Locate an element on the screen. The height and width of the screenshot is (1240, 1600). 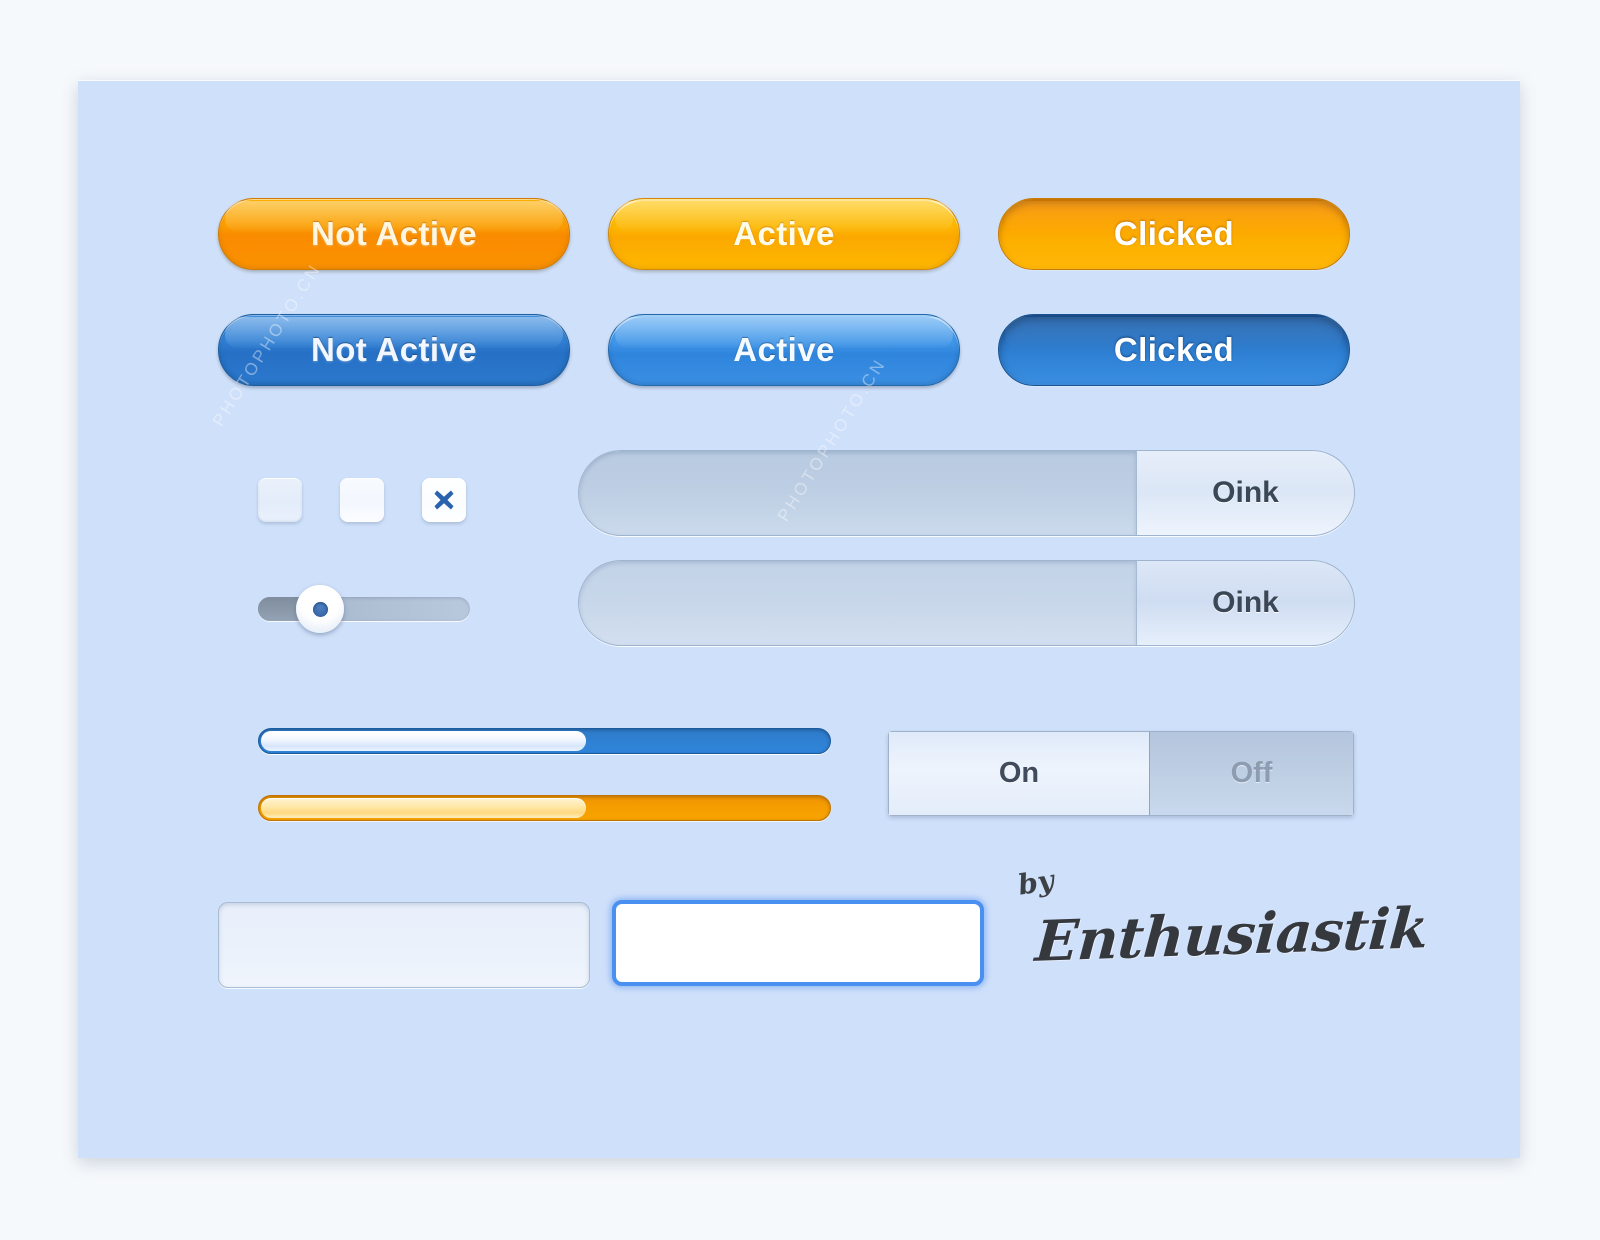
checkbox-unchecked is located at coordinates (280, 500).